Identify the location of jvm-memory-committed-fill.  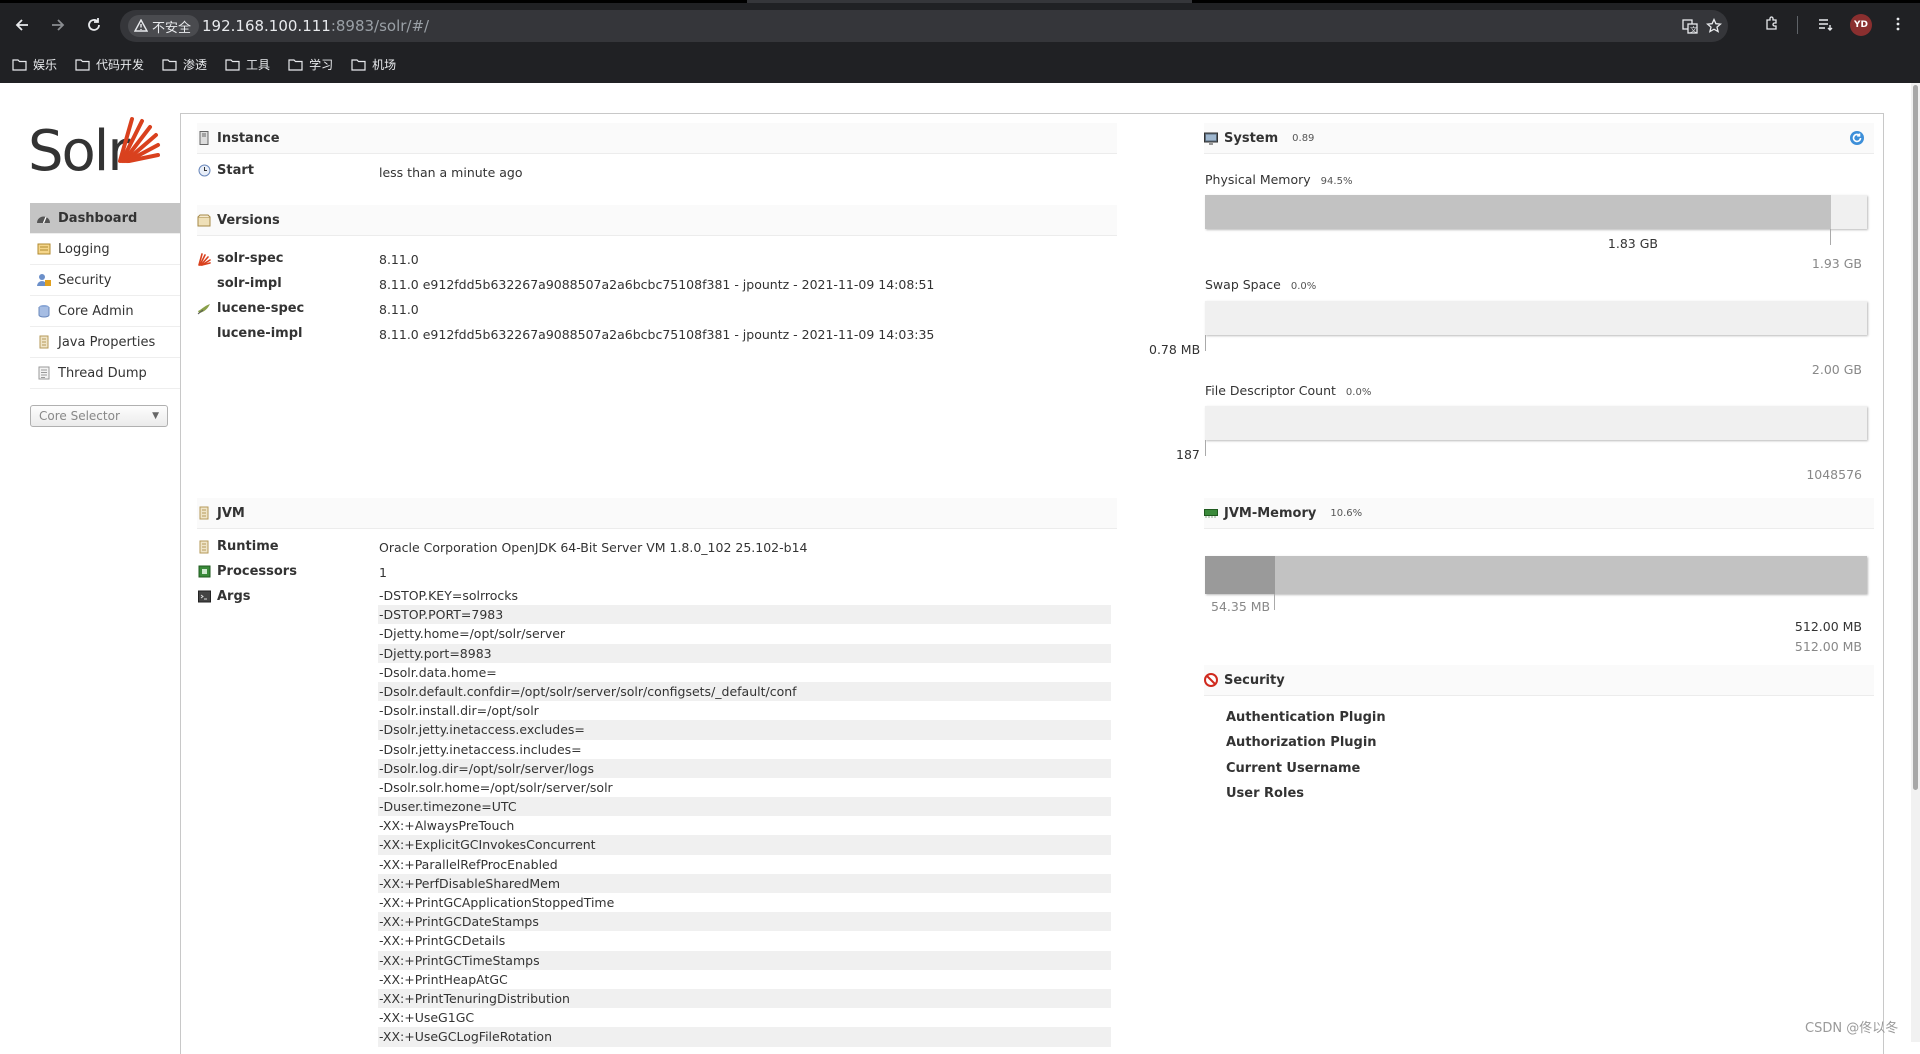
(1536, 575).